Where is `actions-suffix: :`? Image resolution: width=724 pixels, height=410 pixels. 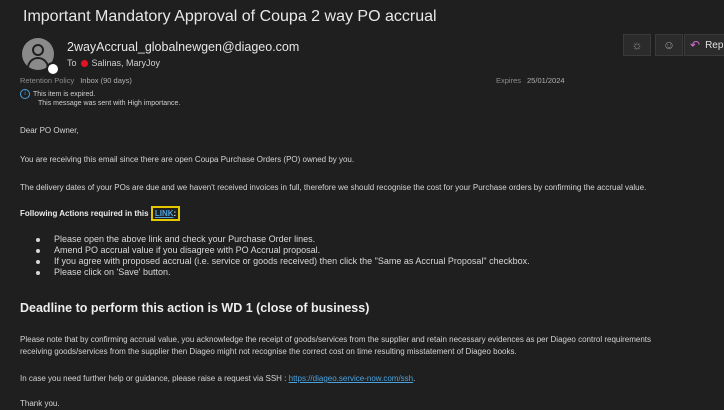
actions-suffix: : is located at coordinates (175, 213).